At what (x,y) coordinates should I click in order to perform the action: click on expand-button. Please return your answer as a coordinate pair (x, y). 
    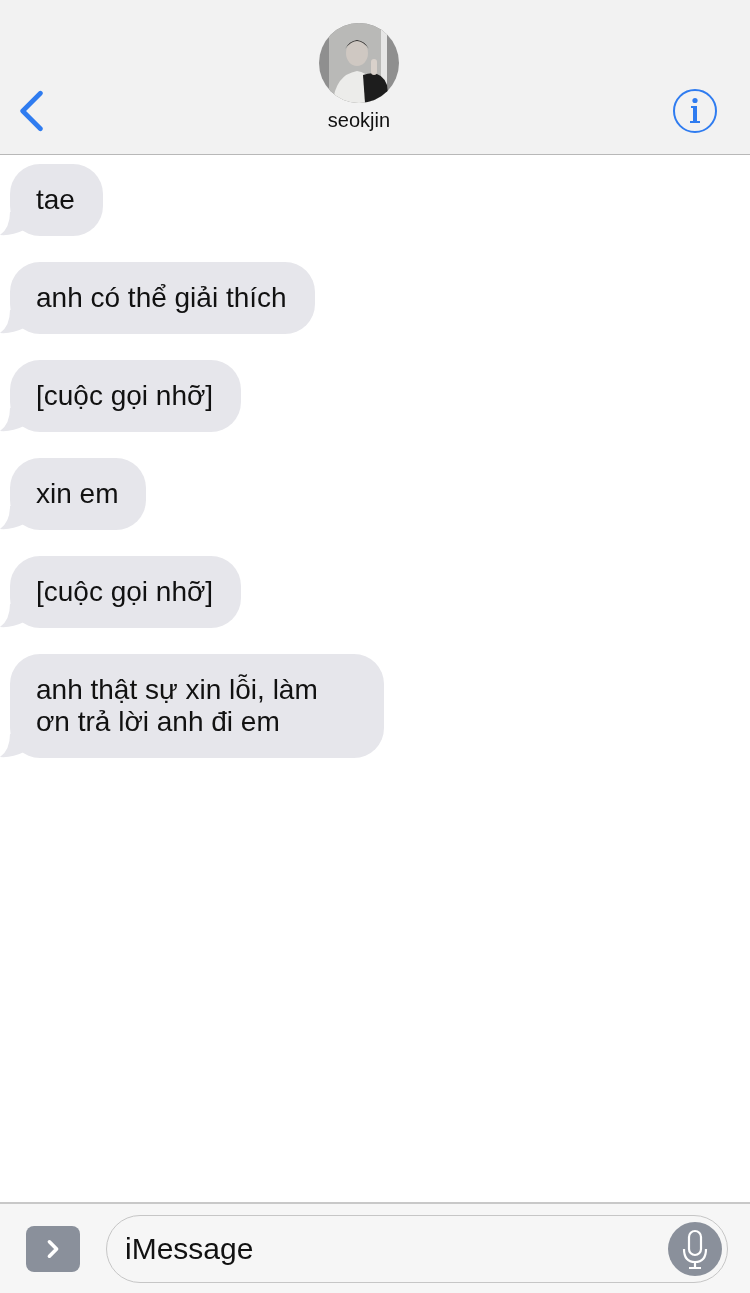
    Looking at the image, I should click on (53, 1248).